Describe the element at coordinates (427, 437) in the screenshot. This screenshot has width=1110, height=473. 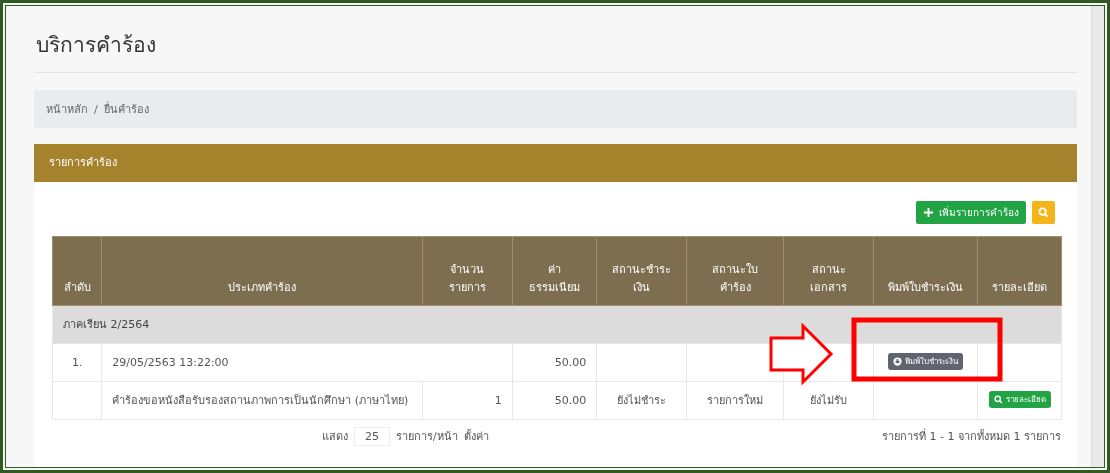
I see `per-page-label: รายการ/หน้า` at that location.